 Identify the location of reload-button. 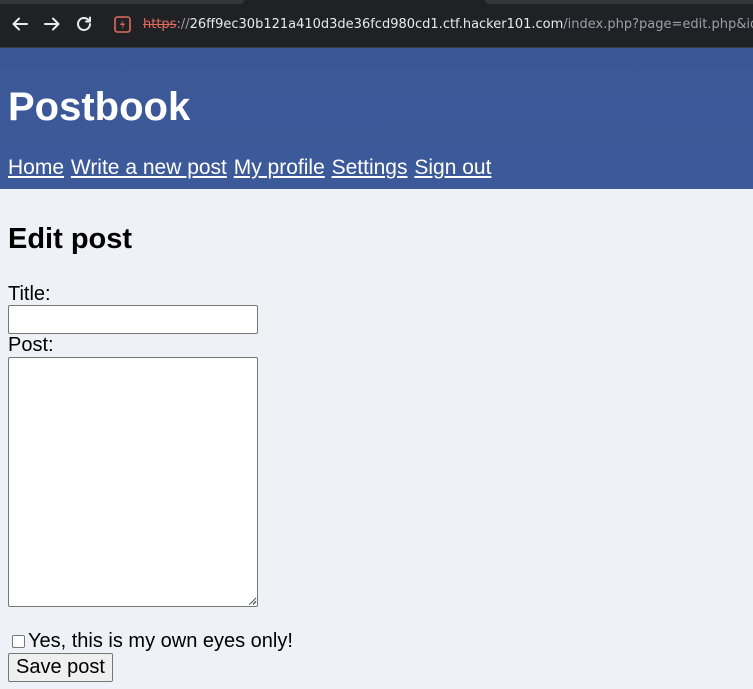
(84, 24).